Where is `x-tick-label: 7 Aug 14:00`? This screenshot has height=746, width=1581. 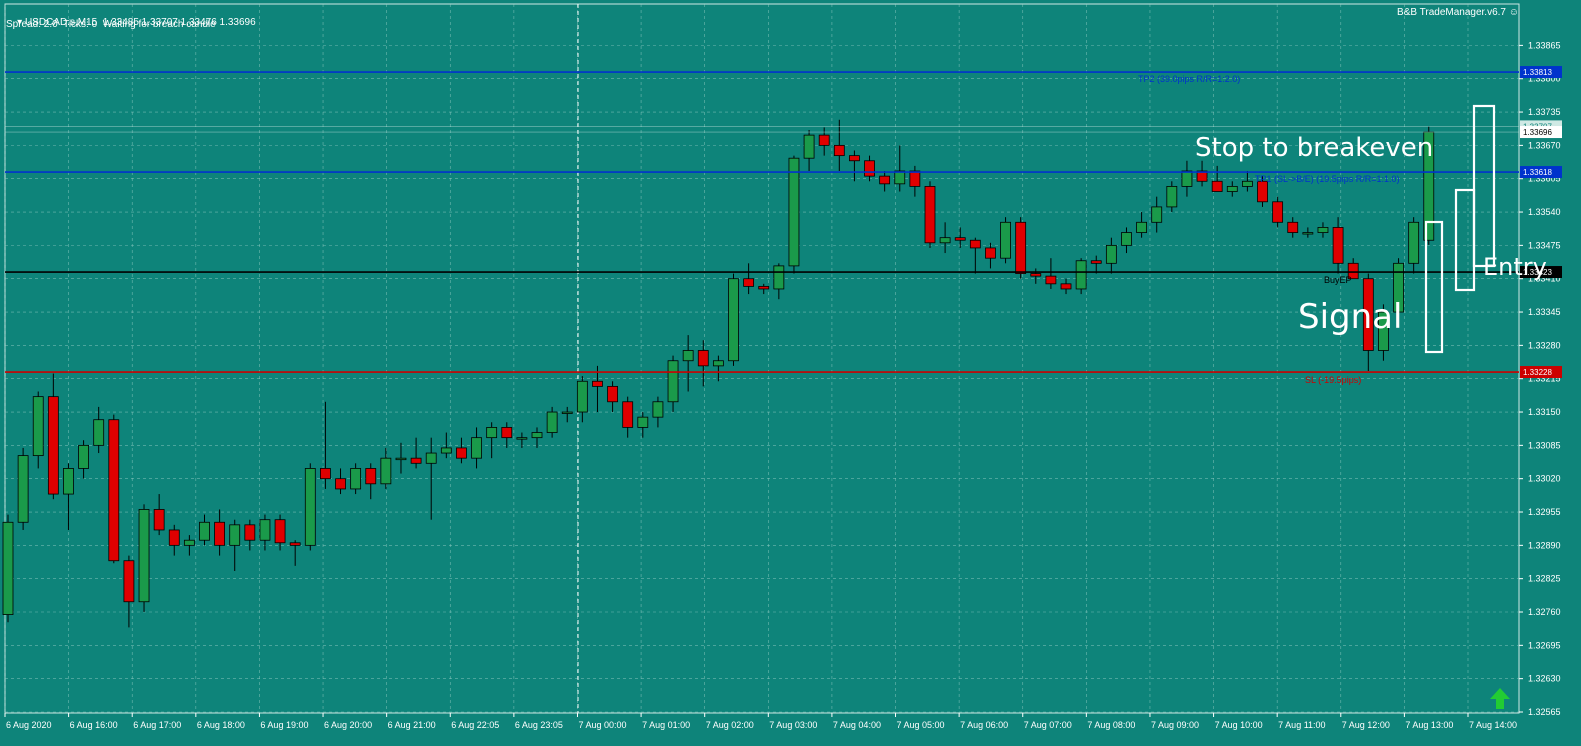 x-tick-label: 7 Aug 14:00 is located at coordinates (1493, 725).